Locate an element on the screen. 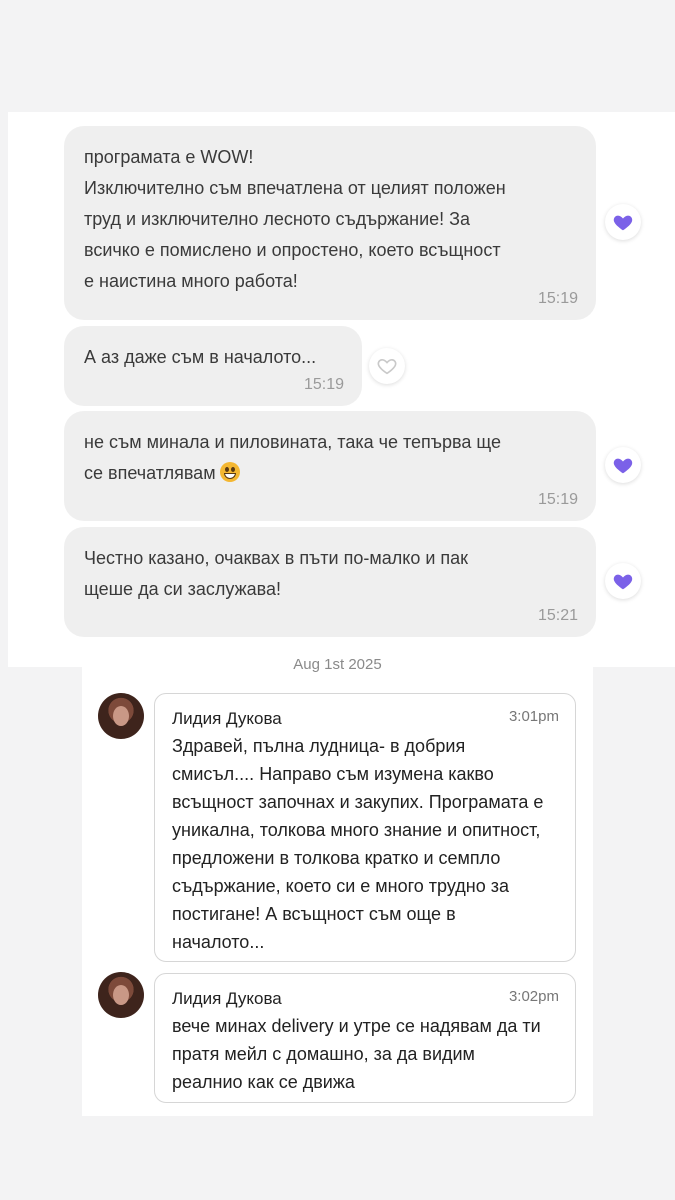  comment-time: 3:01pm is located at coordinates (533, 716).